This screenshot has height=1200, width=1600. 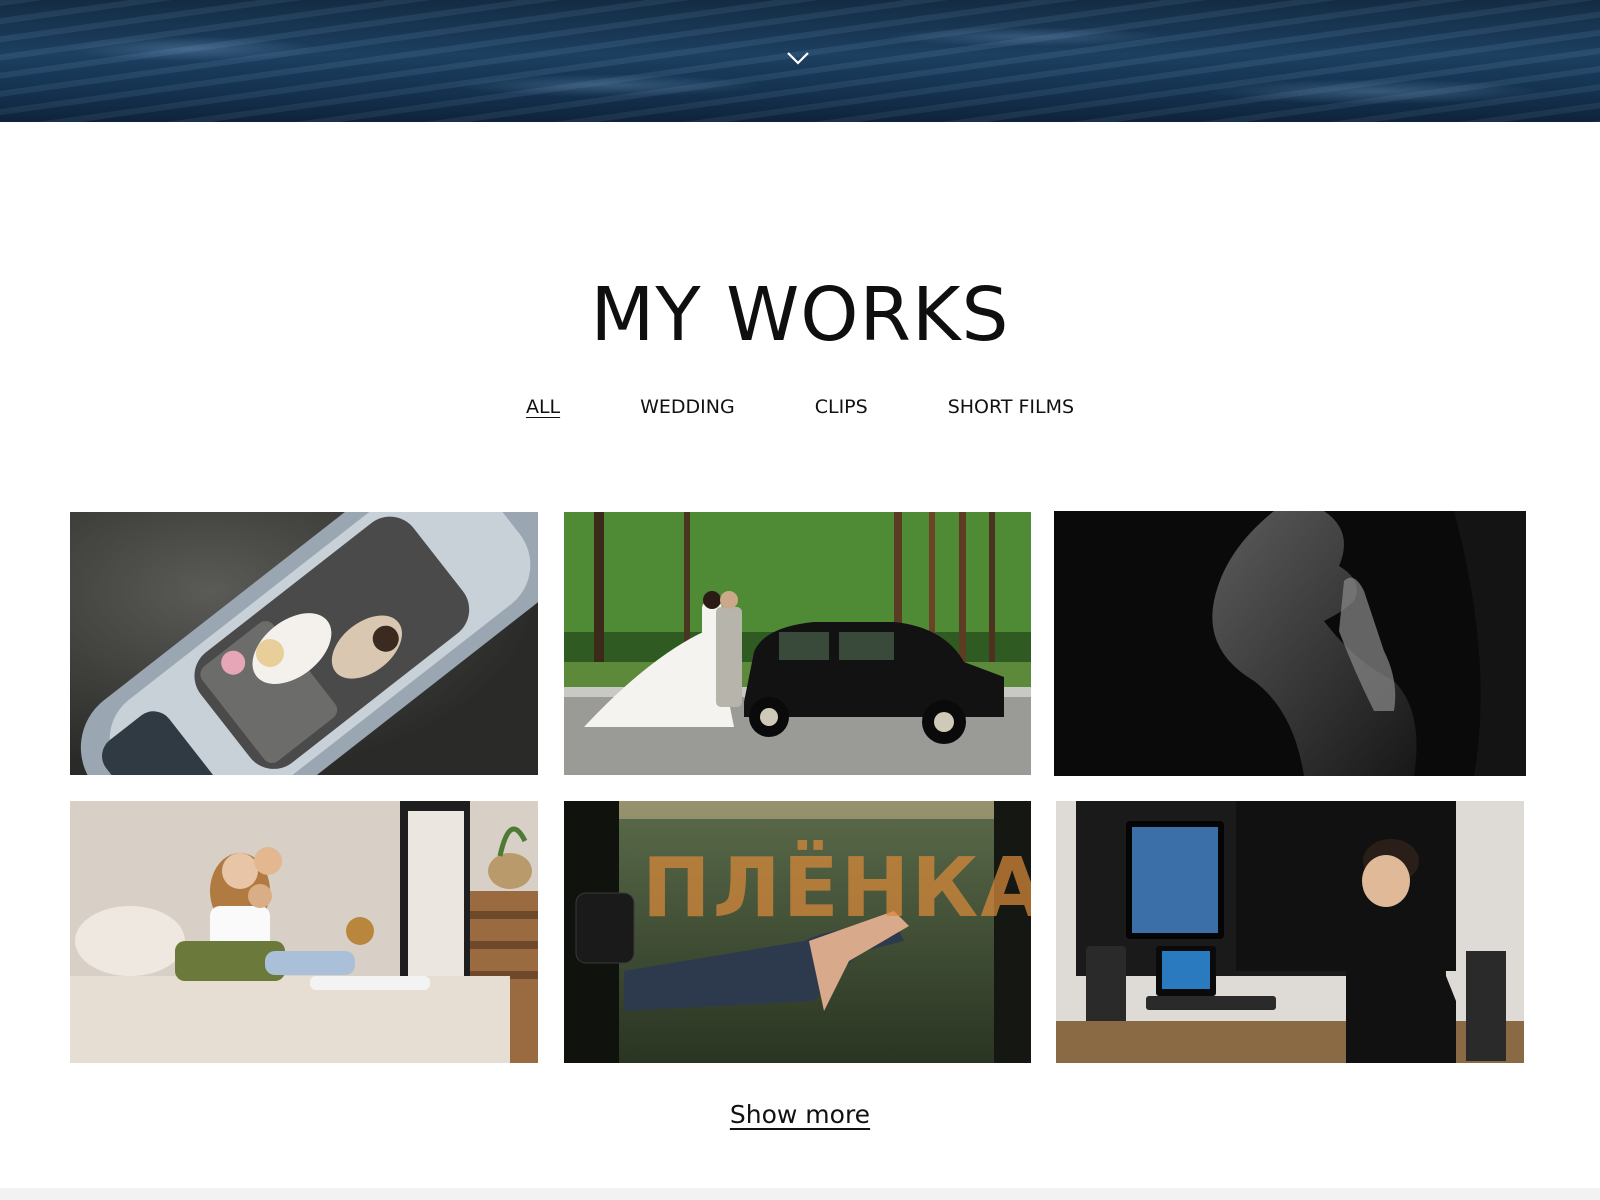 I want to click on filter-short-films: SHORT FILMS, so click(x=1011, y=407).